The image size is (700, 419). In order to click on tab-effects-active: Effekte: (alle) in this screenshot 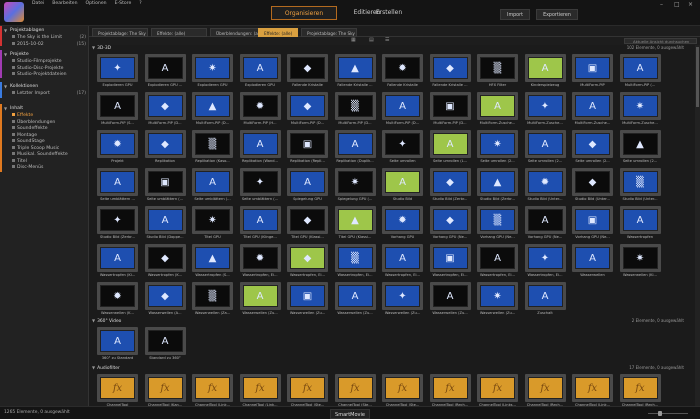, I will do `click(278, 32)`.